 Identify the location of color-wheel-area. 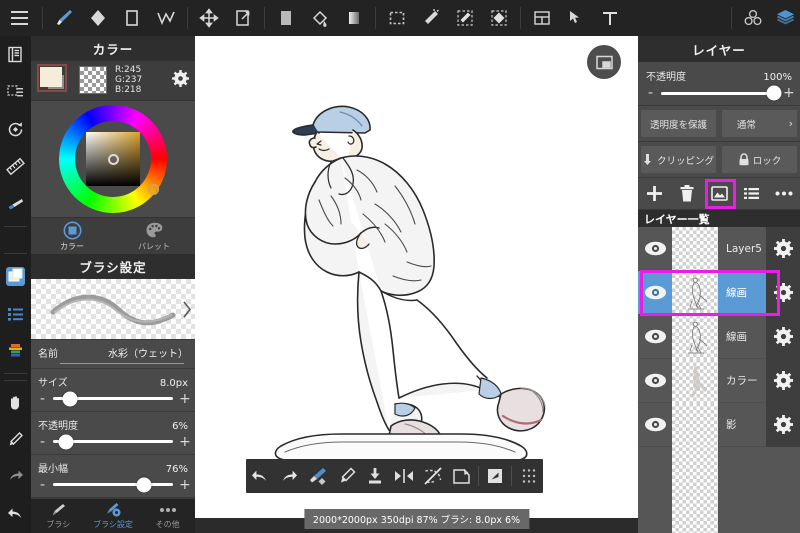
(113, 159).